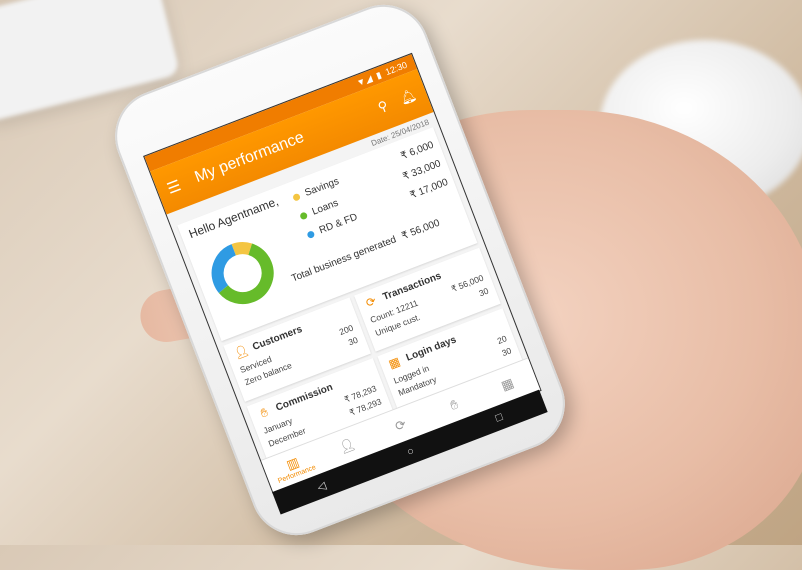  I want to click on login-row2-value: 30, so click(506, 352).